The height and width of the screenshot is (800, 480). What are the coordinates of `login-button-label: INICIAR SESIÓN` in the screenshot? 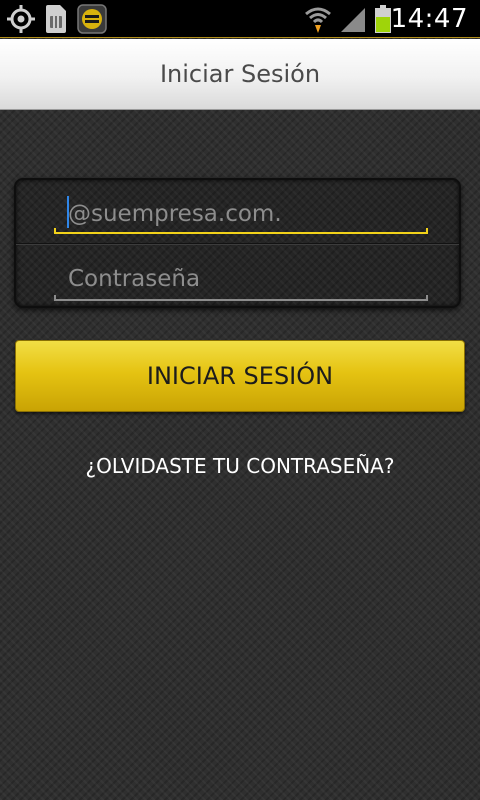 It's located at (240, 376).